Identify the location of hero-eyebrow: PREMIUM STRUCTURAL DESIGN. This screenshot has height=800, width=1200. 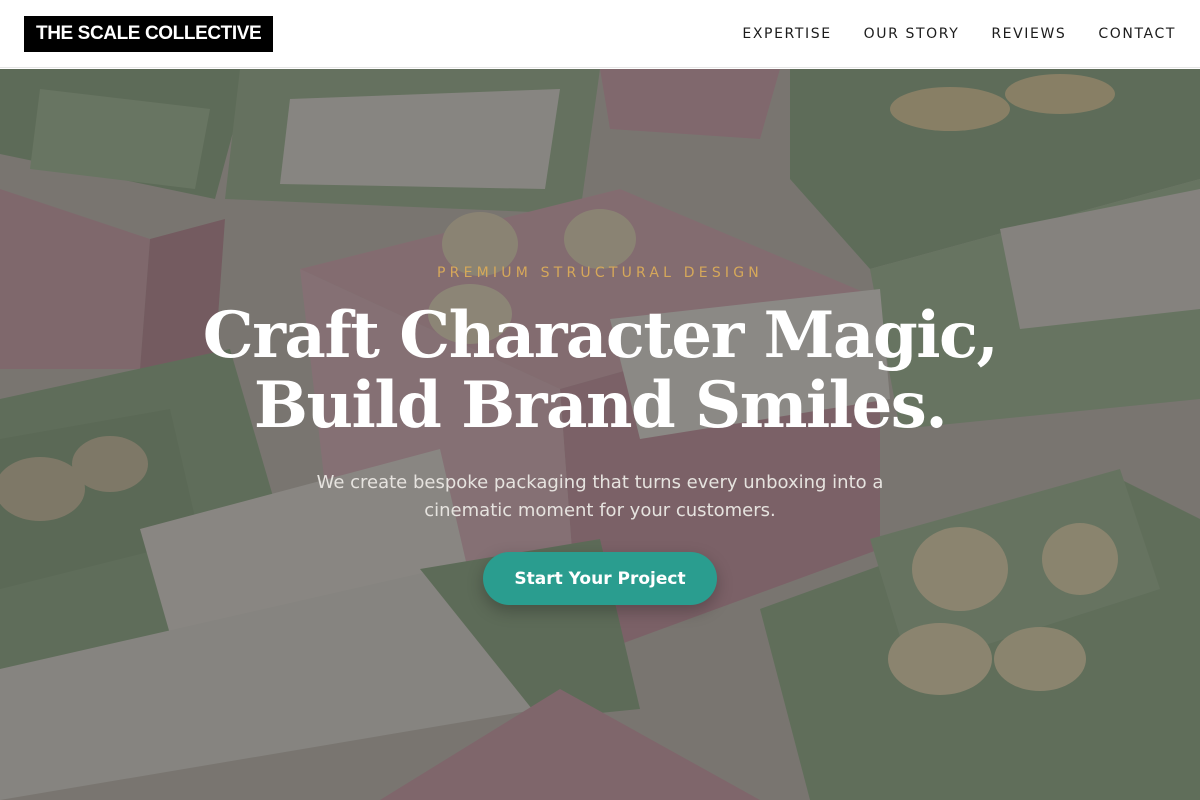
(600, 273).